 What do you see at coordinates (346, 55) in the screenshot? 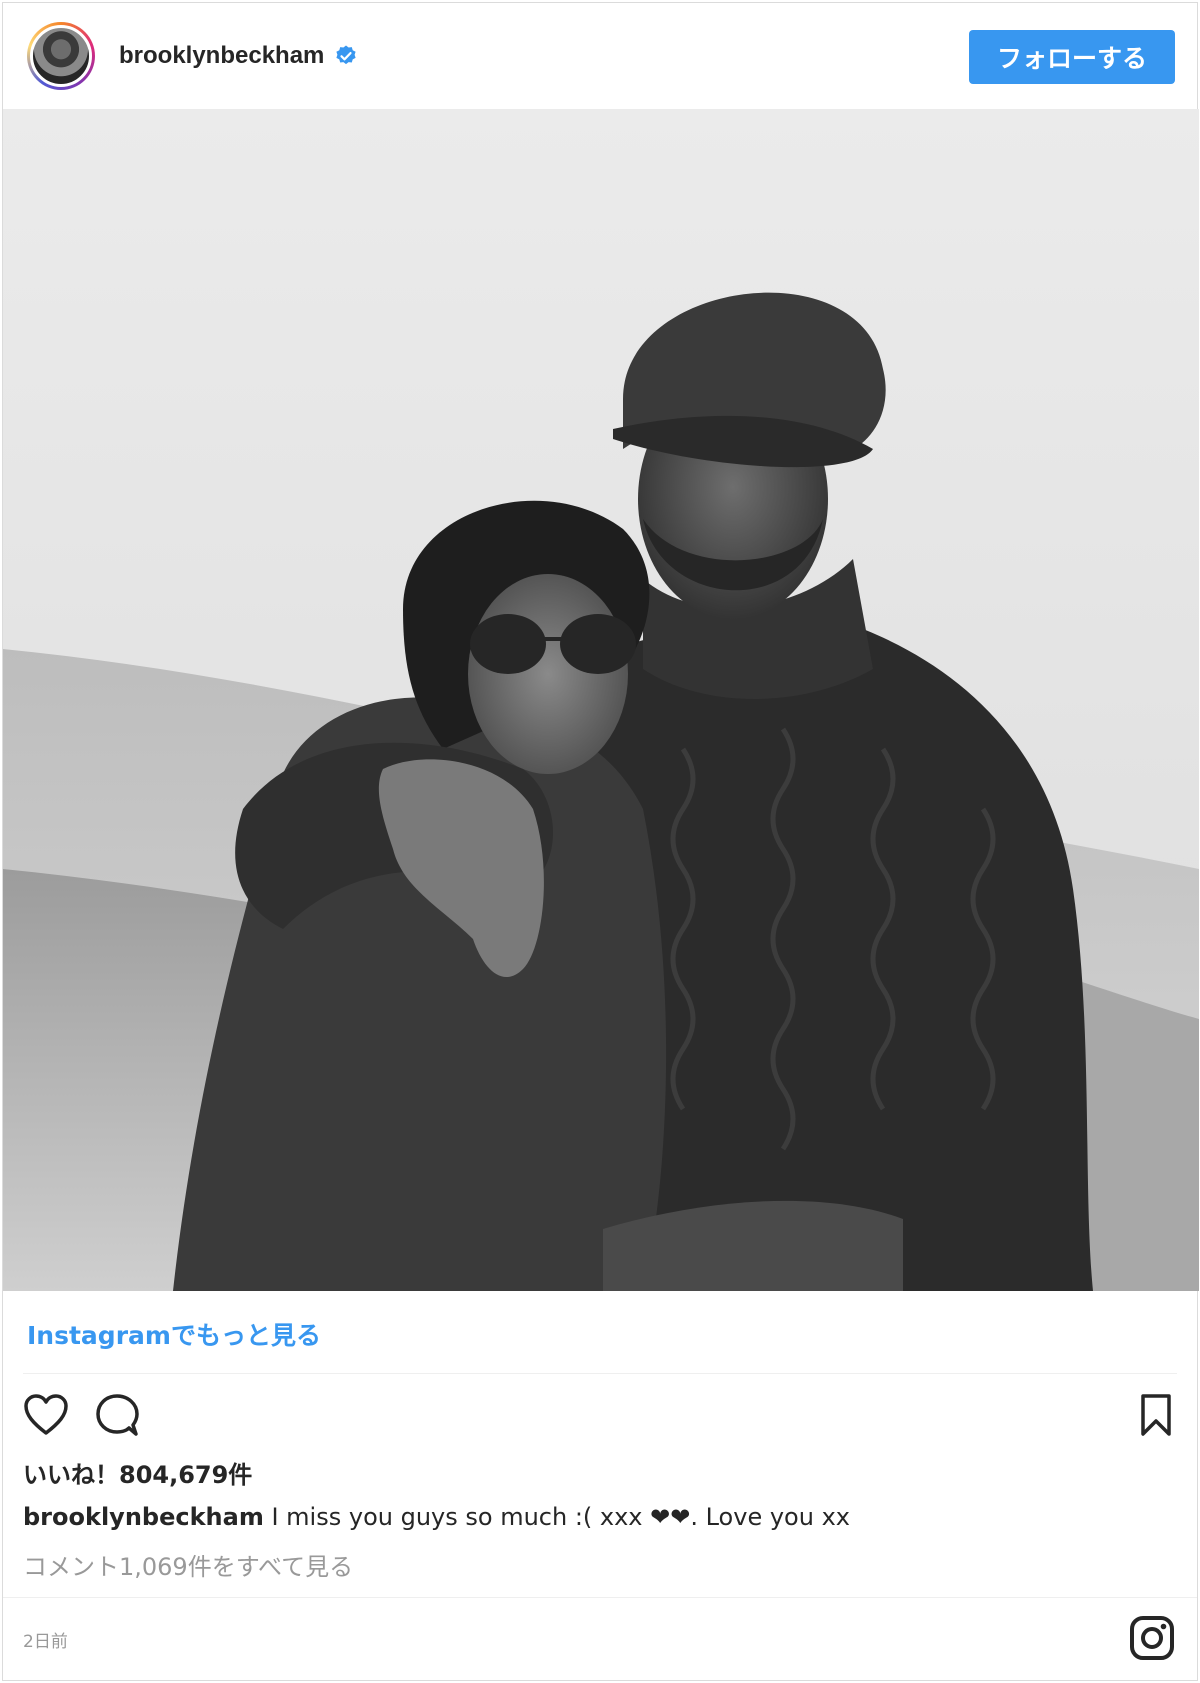
I see `verified-badge-icon` at bounding box center [346, 55].